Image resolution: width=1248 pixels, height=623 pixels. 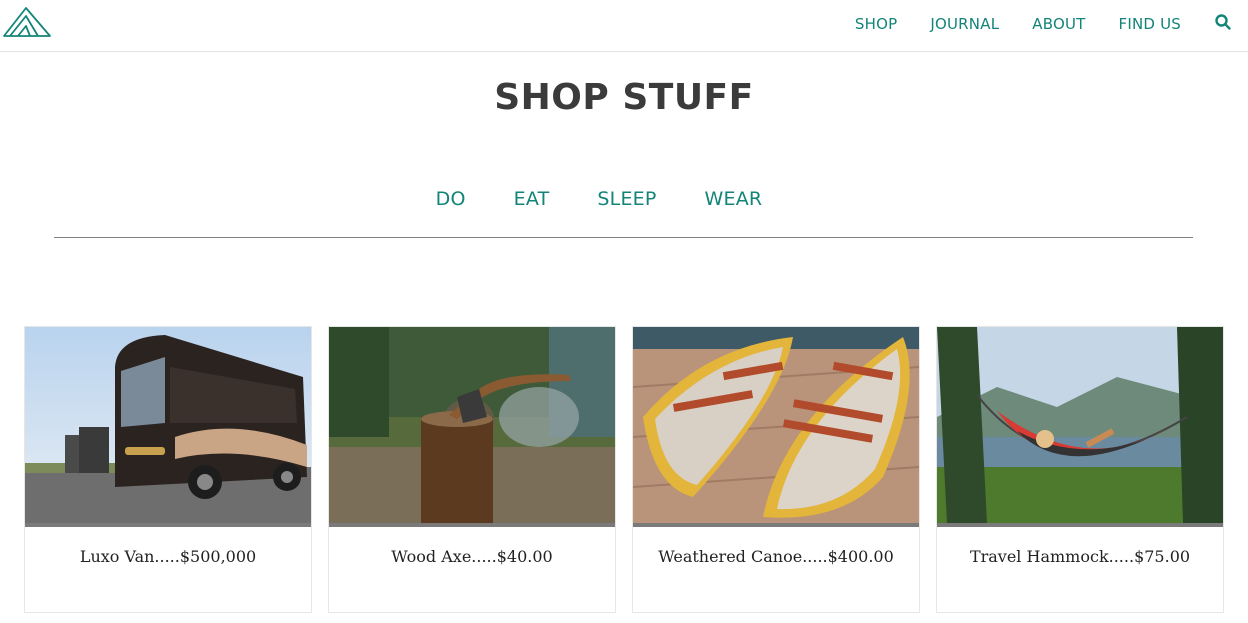 What do you see at coordinates (168, 425) in the screenshot?
I see `product-image-luxo-van` at bounding box center [168, 425].